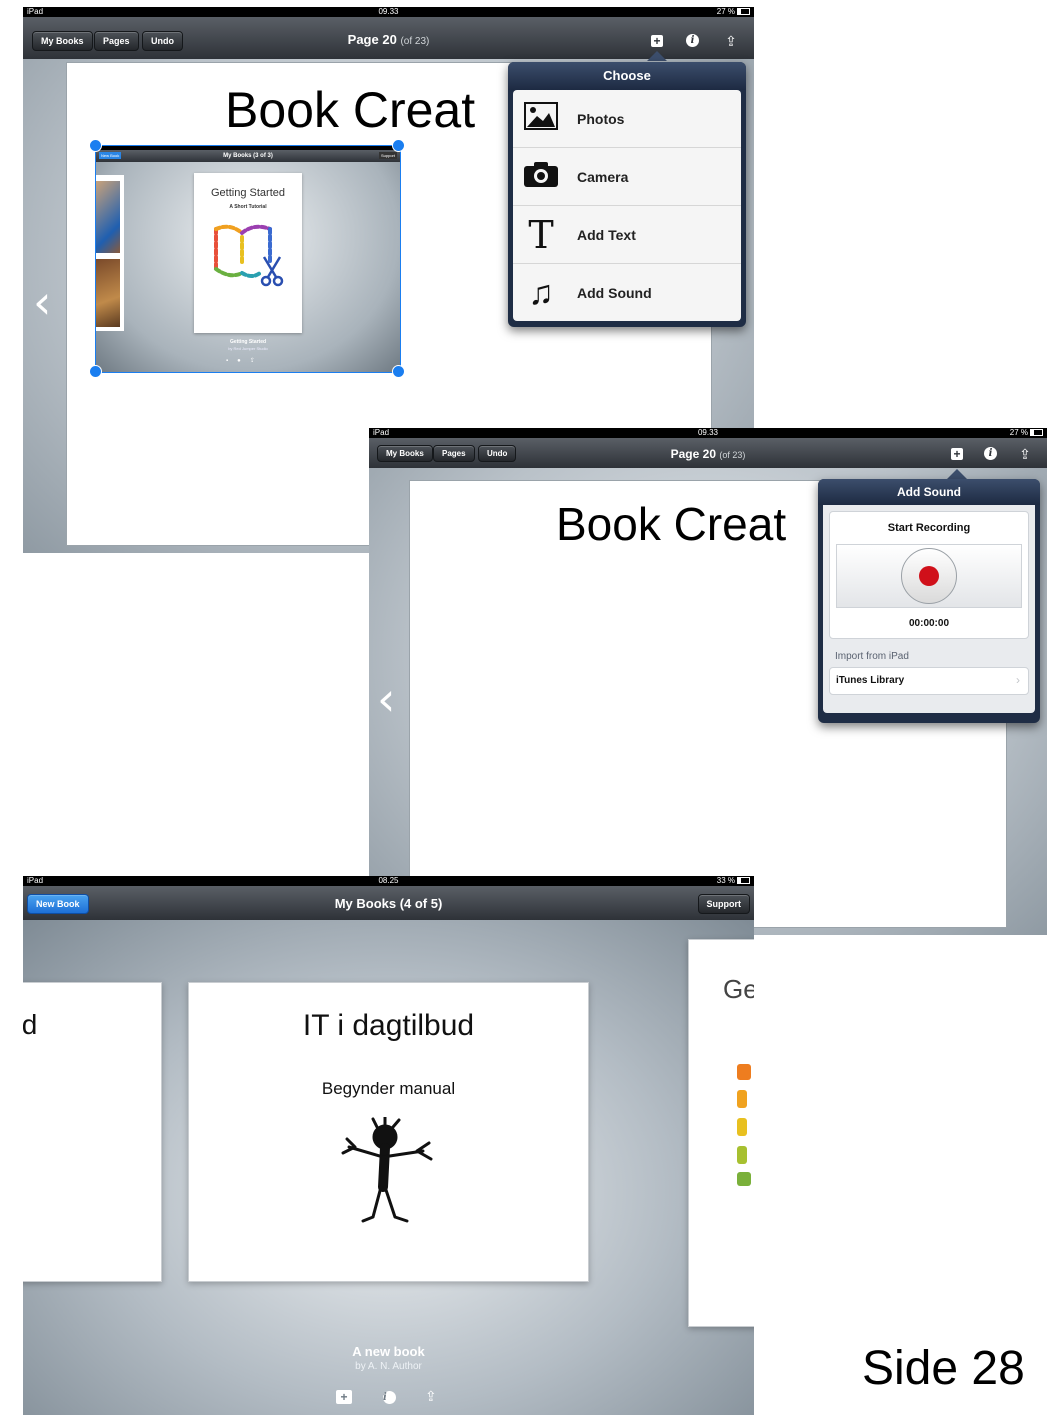  What do you see at coordinates (872, 656) in the screenshot?
I see `import-section-label: Import from iPad` at bounding box center [872, 656].